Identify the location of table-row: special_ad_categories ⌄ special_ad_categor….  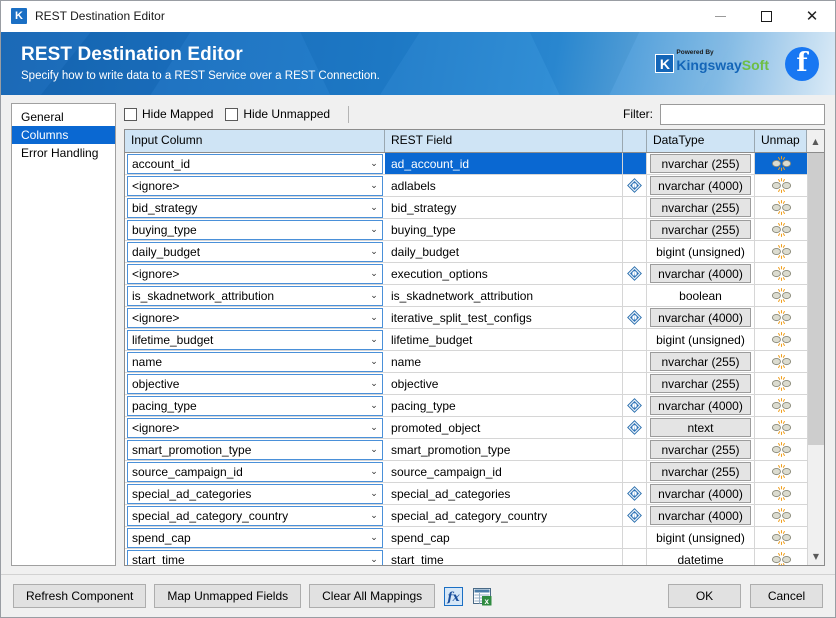
(466, 494).